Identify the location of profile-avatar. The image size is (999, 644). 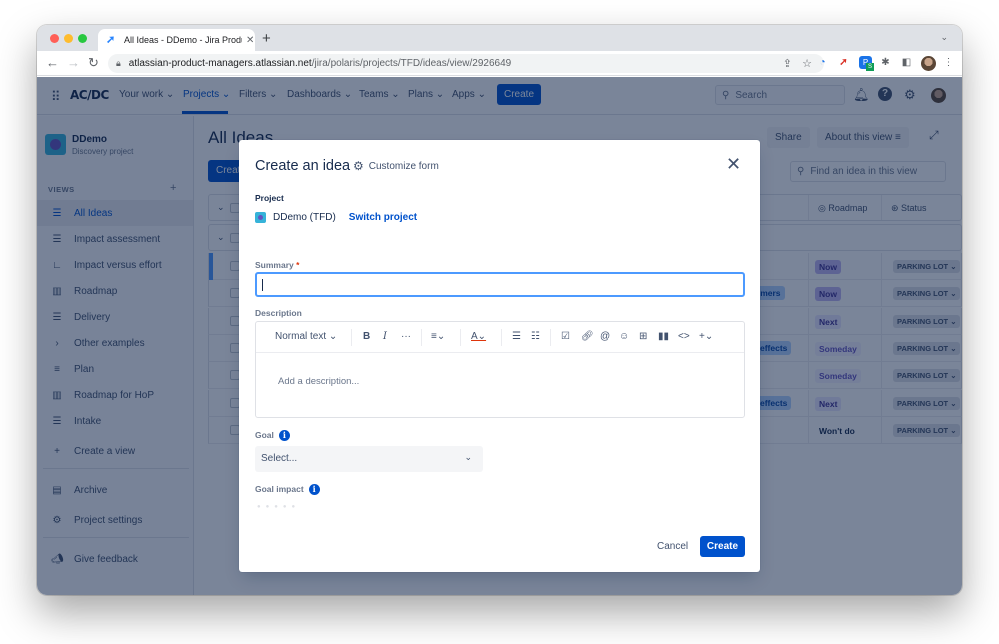
(928, 63).